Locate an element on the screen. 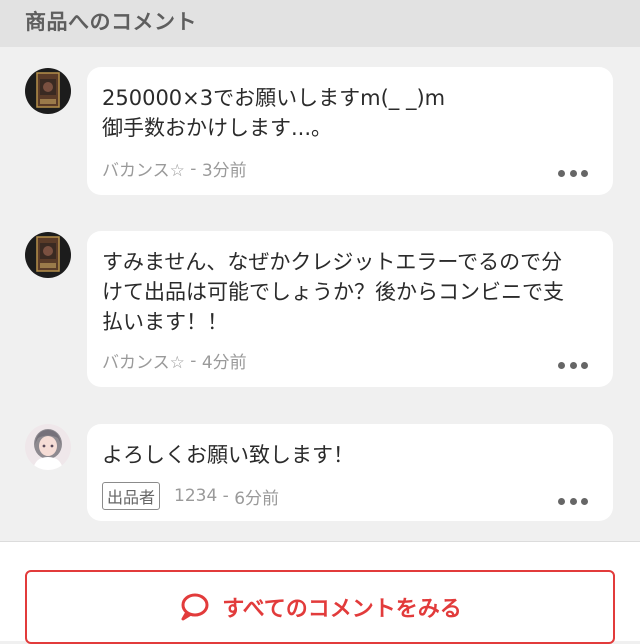 The width and height of the screenshot is (640, 644). view-all-comments-button: すべてのコメントをみる is located at coordinates (320, 607).